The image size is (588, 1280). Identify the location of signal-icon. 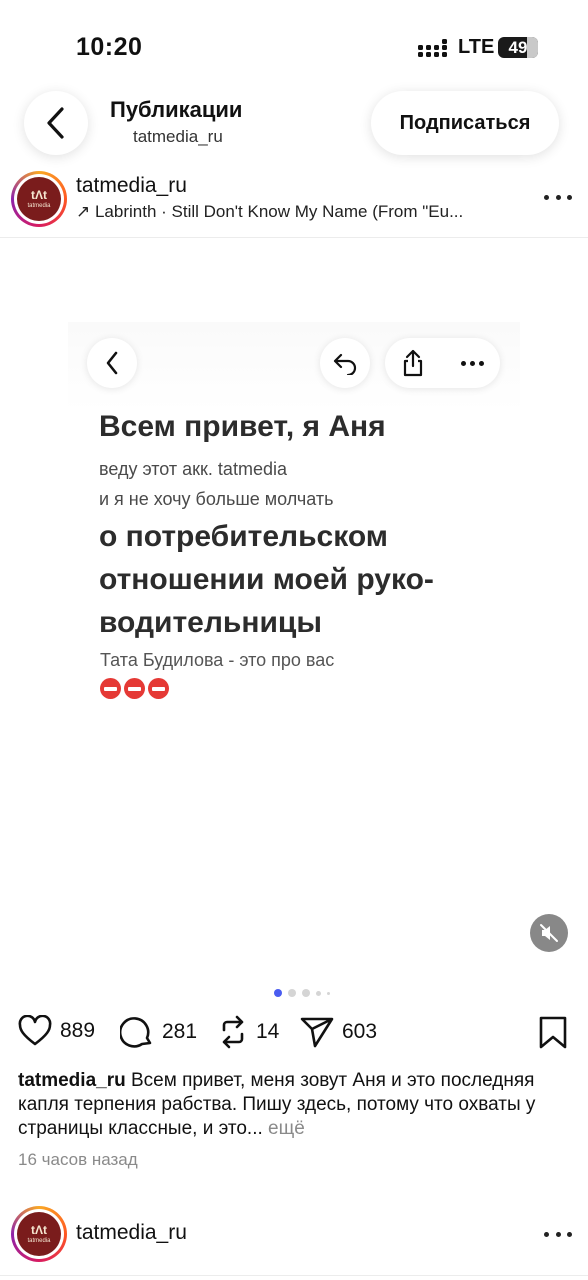
(432, 48).